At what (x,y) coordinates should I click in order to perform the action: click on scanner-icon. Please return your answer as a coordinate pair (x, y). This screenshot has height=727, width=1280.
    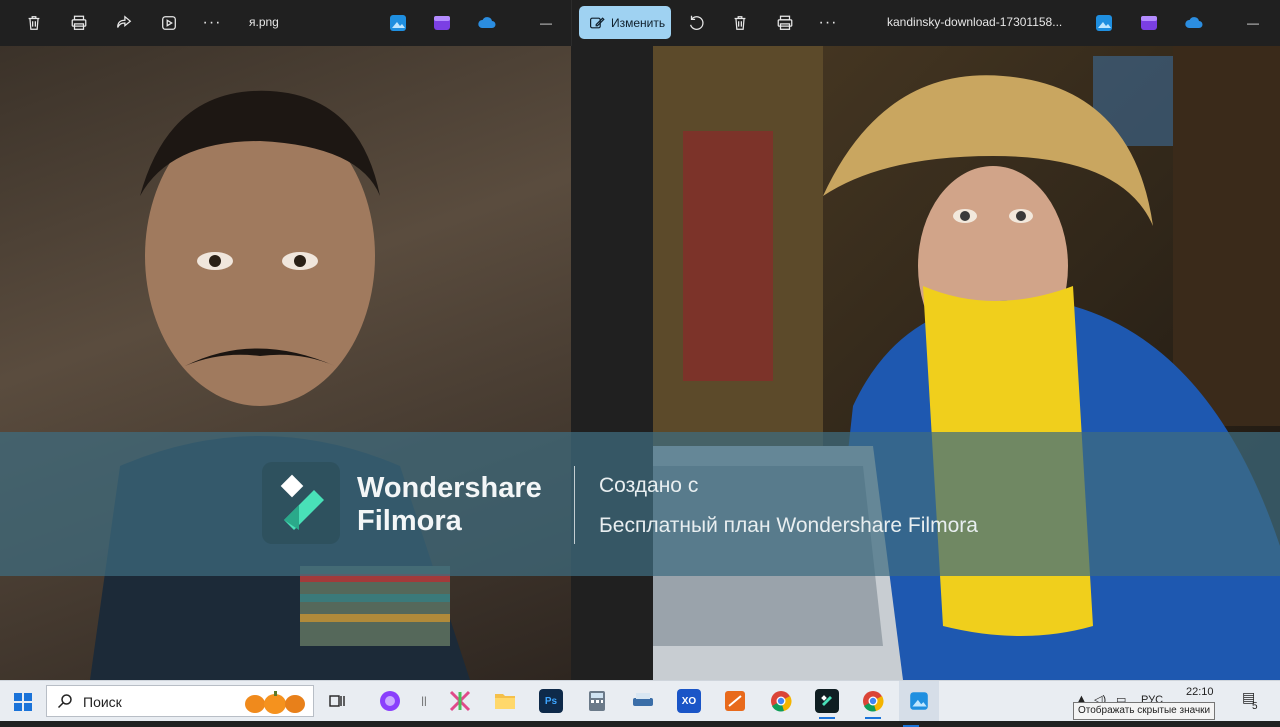
    Looking at the image, I should click on (643, 701).